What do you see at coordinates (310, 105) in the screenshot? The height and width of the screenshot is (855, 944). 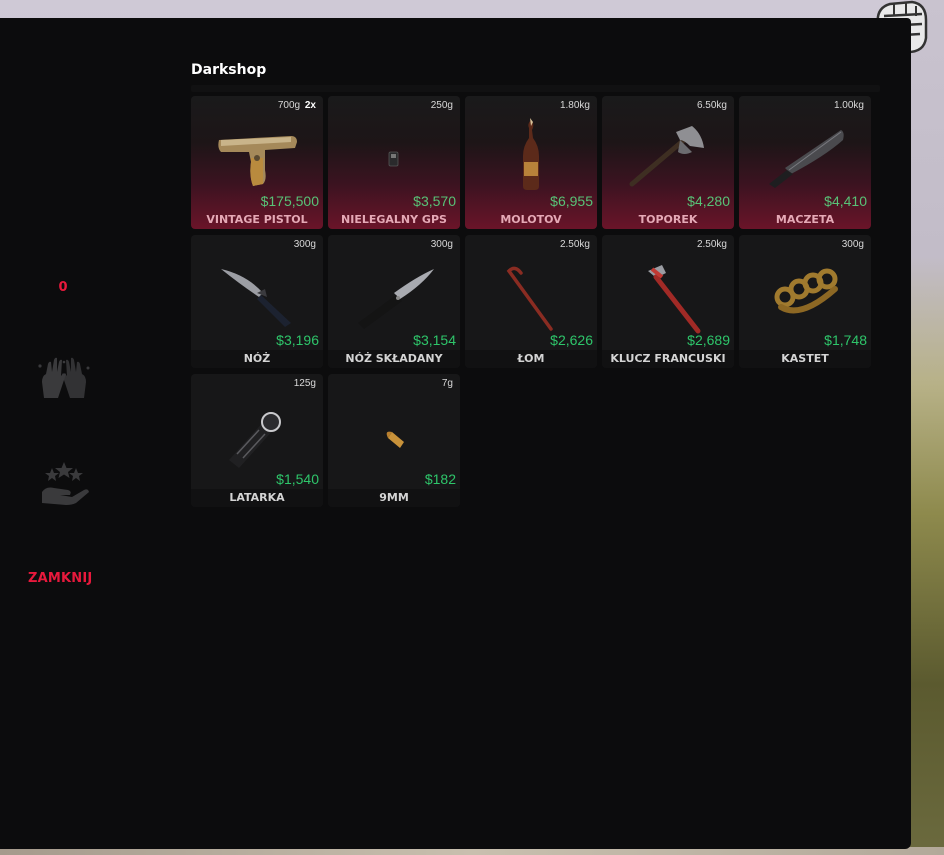 I see `item-quantity: 2x` at bounding box center [310, 105].